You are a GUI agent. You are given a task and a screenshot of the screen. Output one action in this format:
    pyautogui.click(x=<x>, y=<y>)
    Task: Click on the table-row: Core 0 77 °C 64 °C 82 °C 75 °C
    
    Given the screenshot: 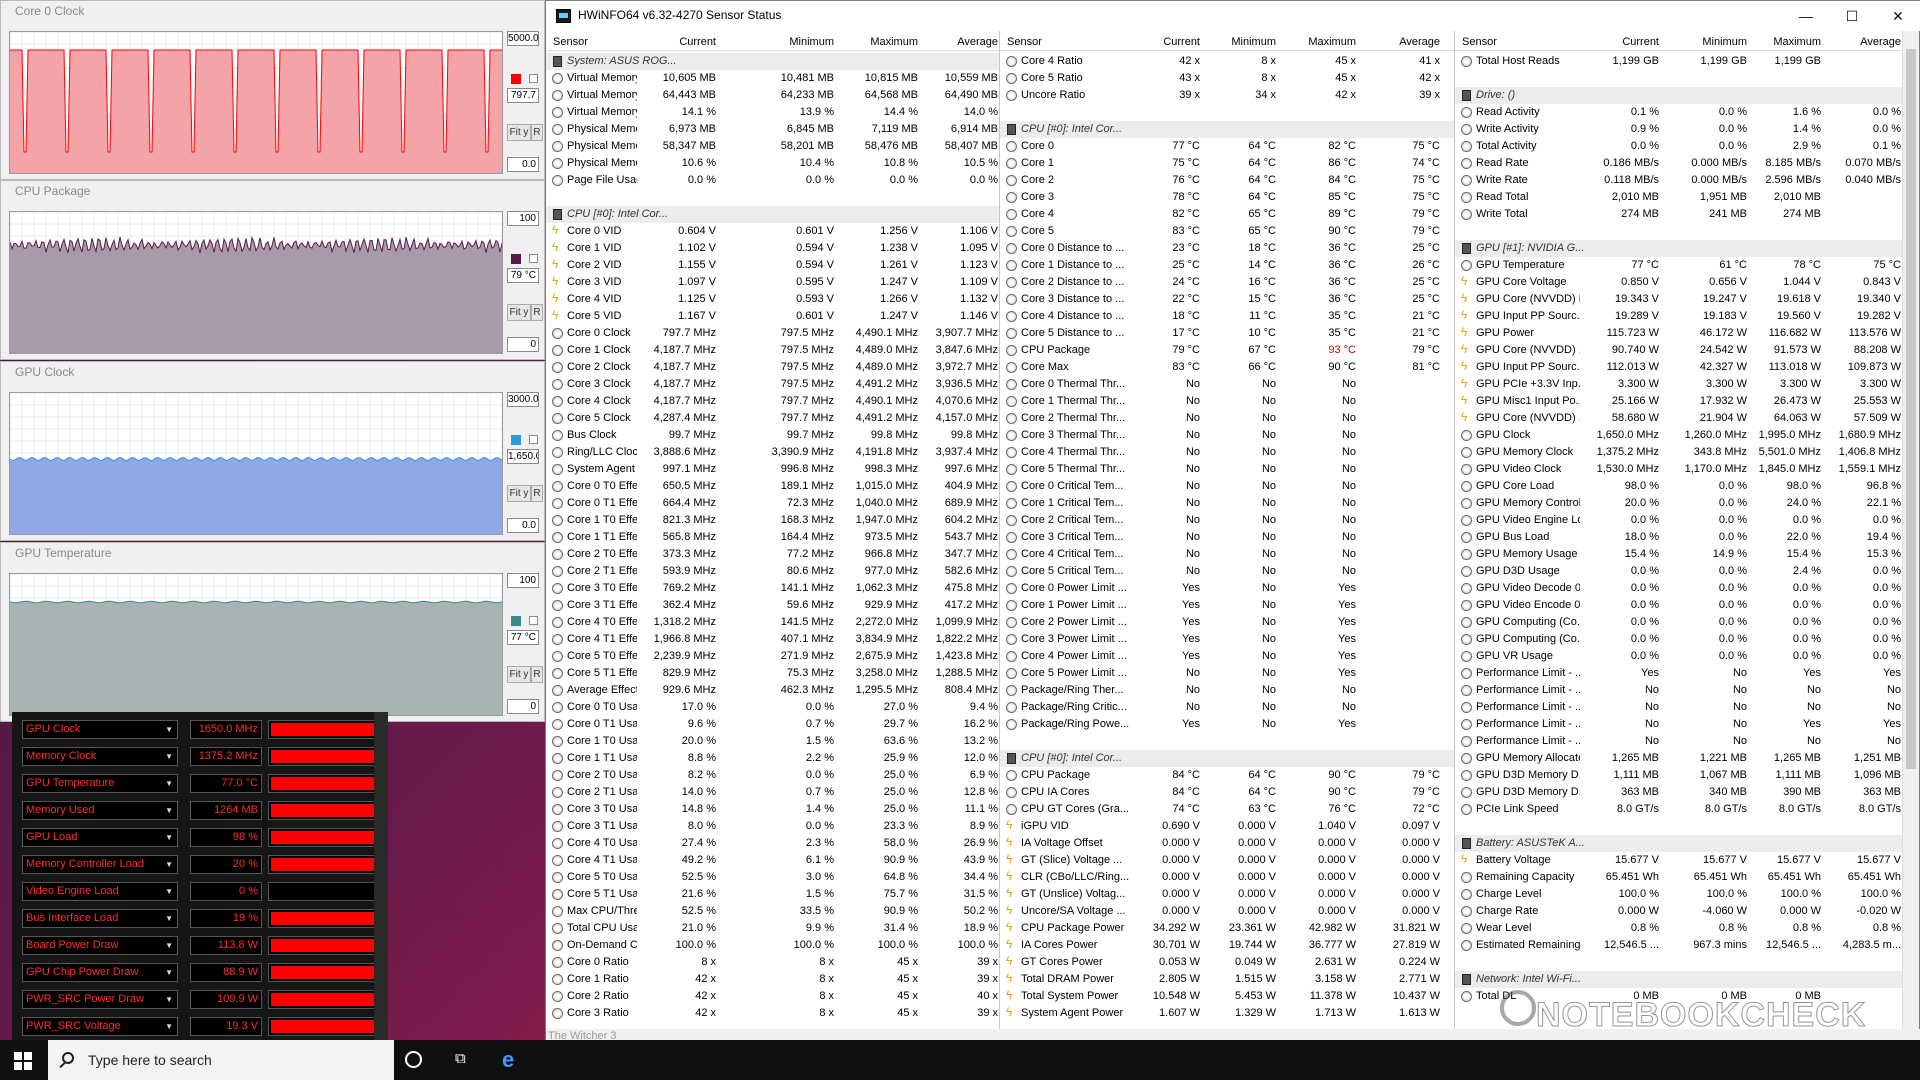 What is the action you would take?
    pyautogui.click(x=1227, y=146)
    